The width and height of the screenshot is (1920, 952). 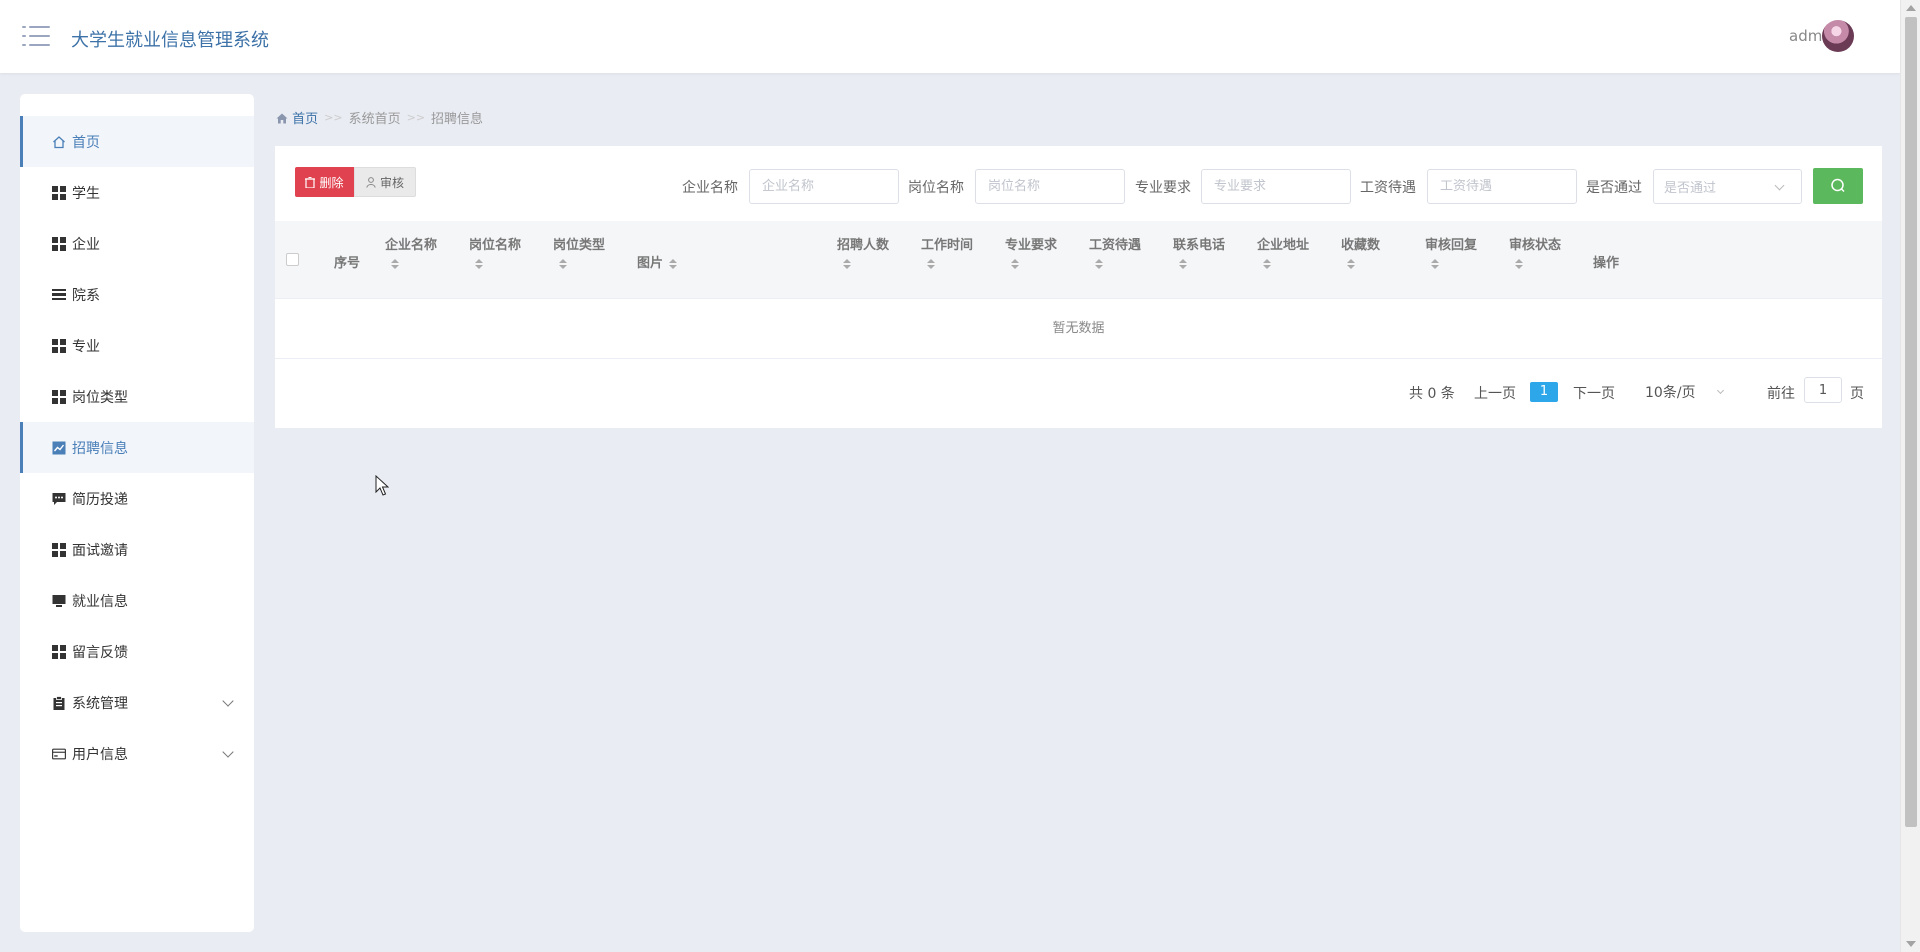 I want to click on page-size-select: 10条/页, so click(x=1690, y=392).